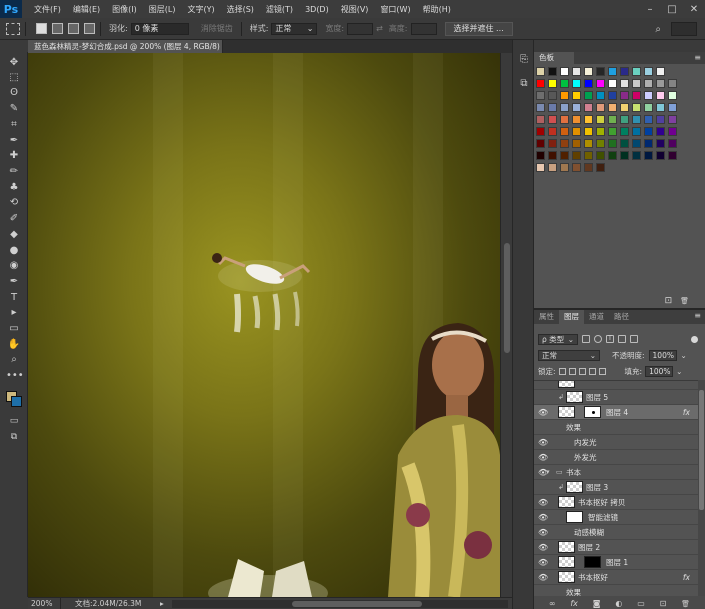  I want to click on layer-effect-row: 👁 内发光, so click(616, 442).